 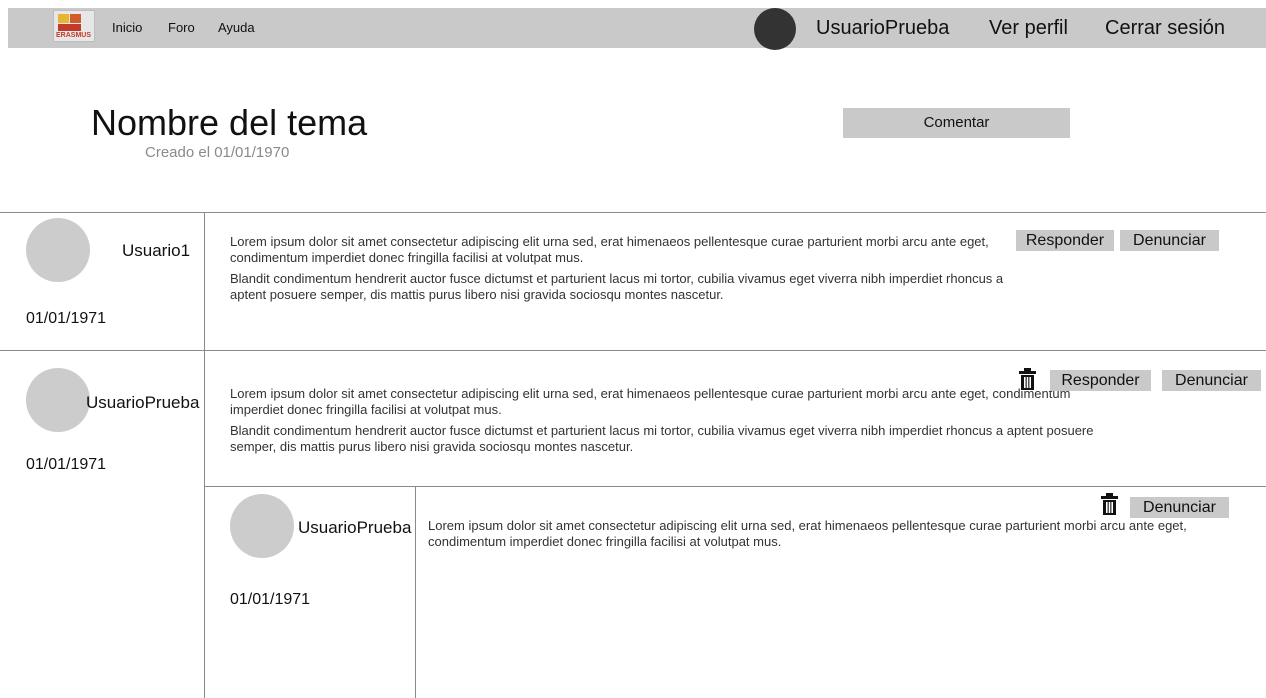 I want to click on current-user-name: UsuarioPrueba, so click(x=883, y=28).